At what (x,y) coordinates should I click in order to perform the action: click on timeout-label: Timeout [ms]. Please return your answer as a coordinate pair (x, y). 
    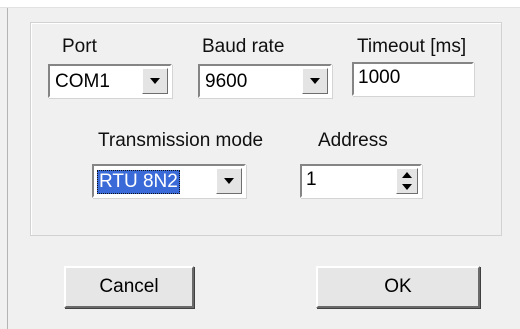
    Looking at the image, I should click on (412, 46).